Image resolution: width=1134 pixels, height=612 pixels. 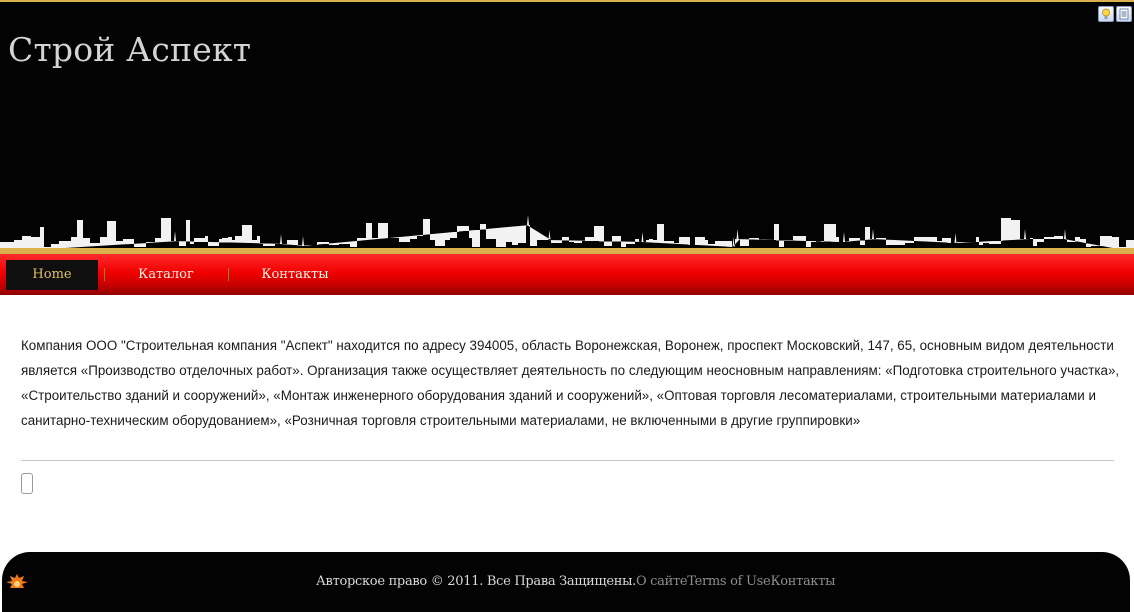 I want to click on browser-toolbar, so click(x=1115, y=14).